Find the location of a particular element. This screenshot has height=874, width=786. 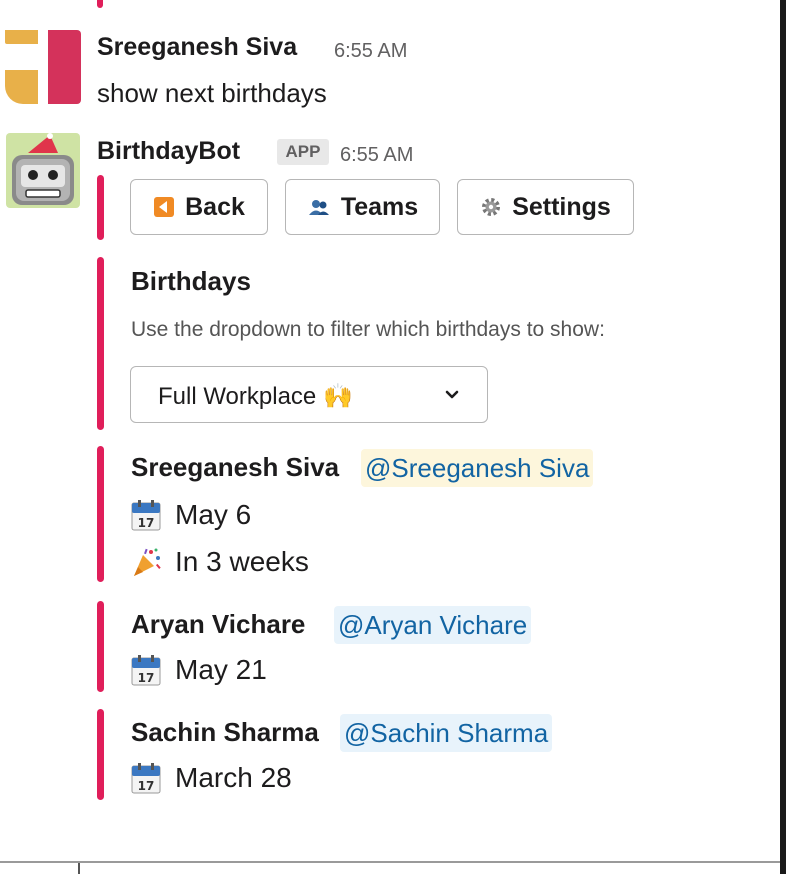

back-button: Back is located at coordinates (199, 207).